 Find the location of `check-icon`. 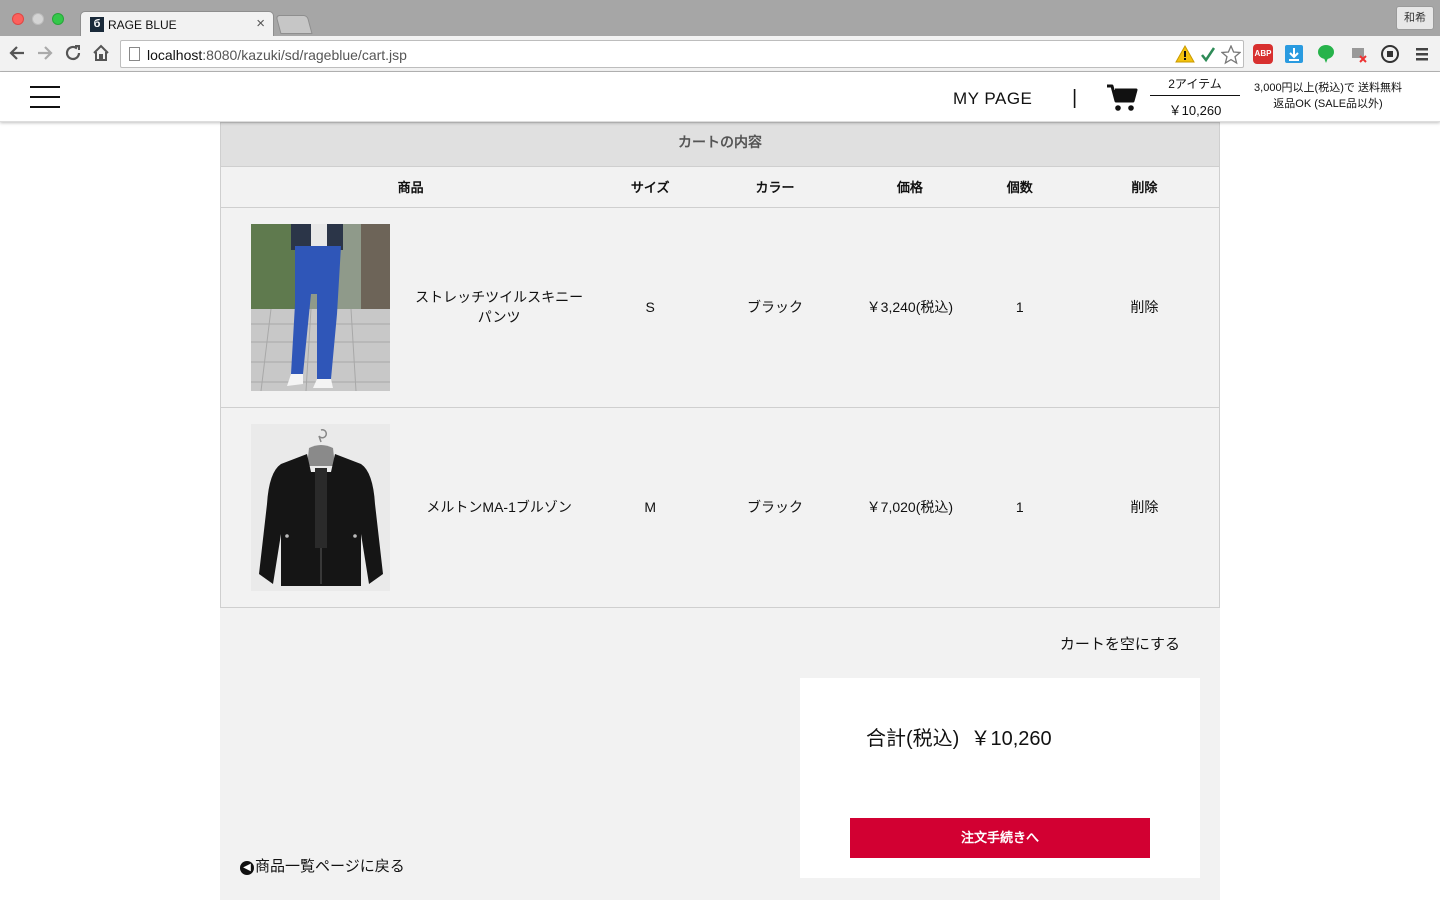

check-icon is located at coordinates (1208, 58).